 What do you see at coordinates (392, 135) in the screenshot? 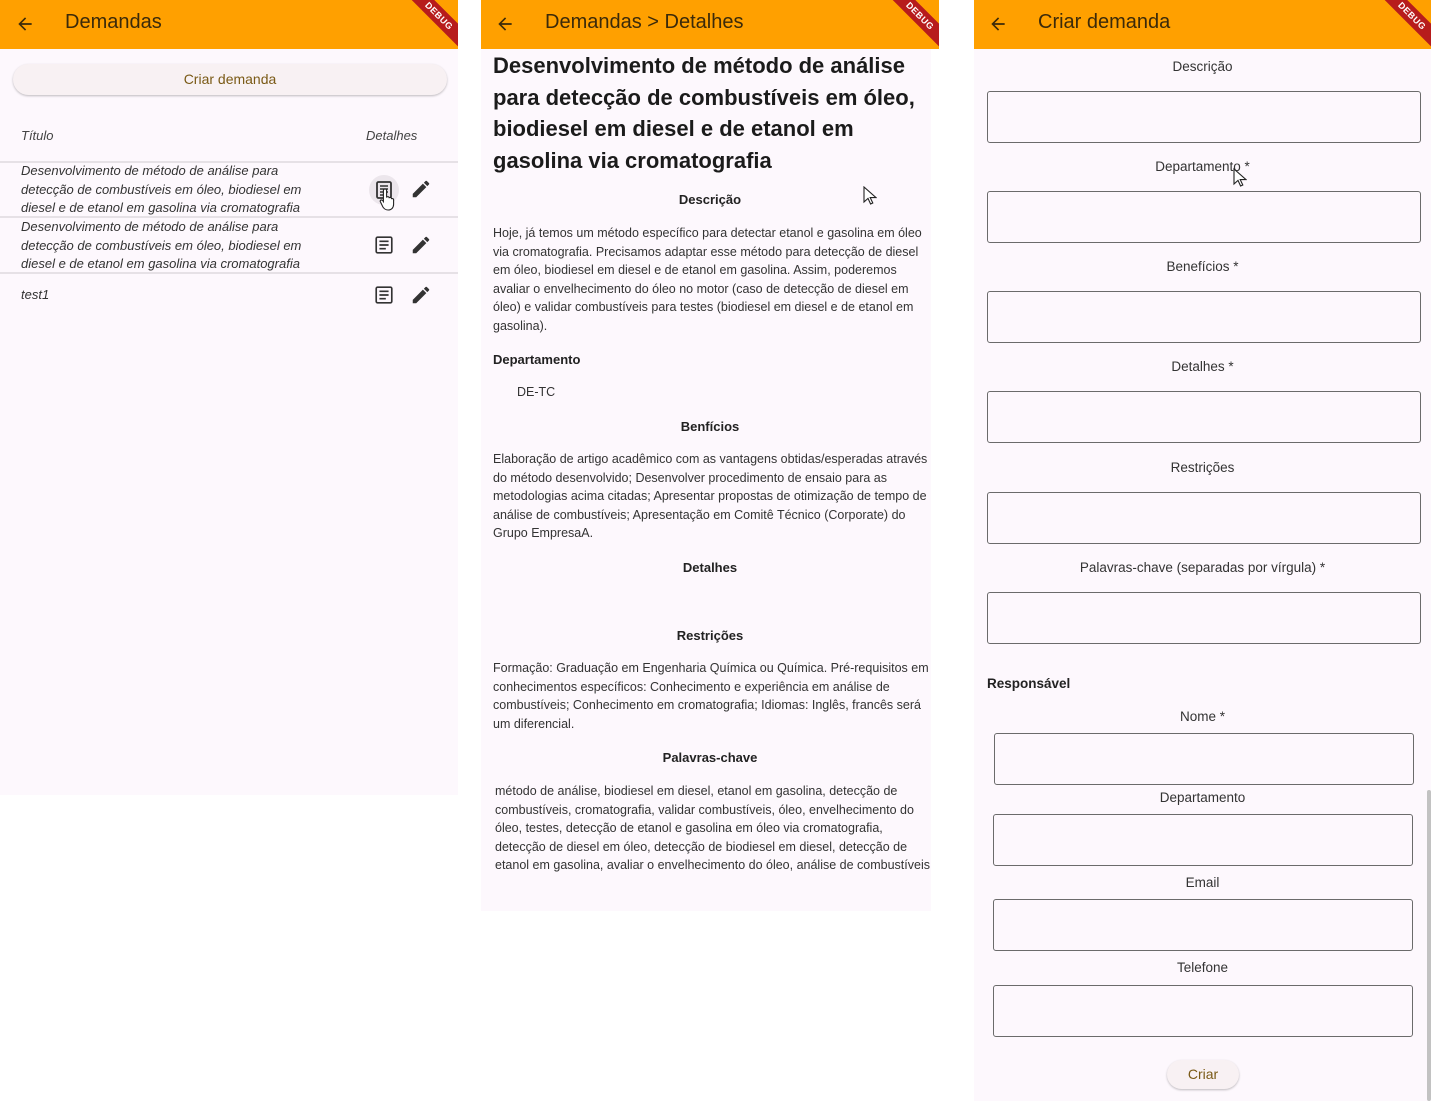
I see `column-header-details: Detalhes` at bounding box center [392, 135].